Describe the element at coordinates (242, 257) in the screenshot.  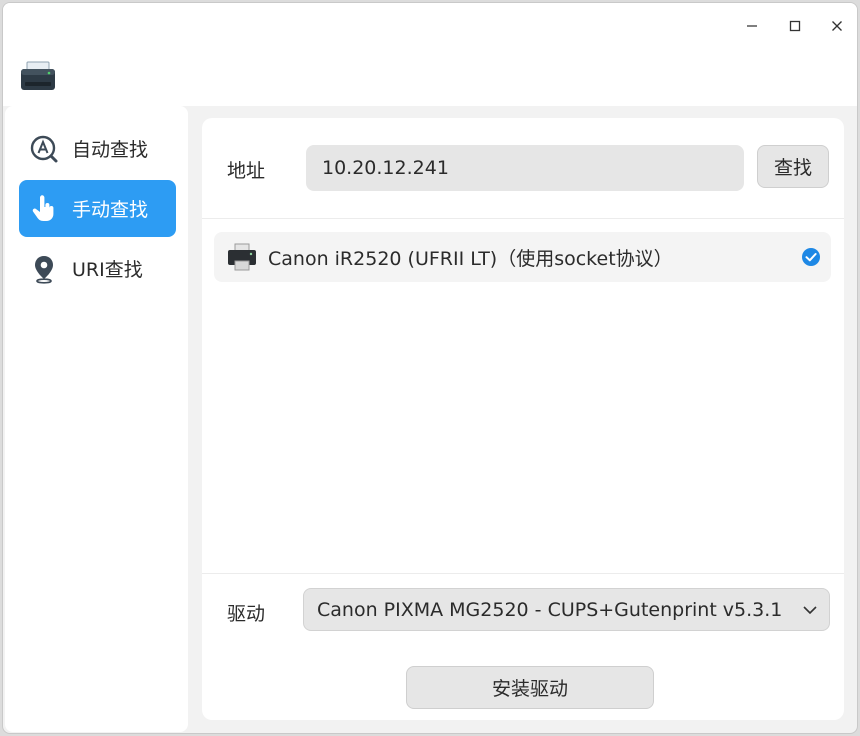
I see `printer-icon` at that location.